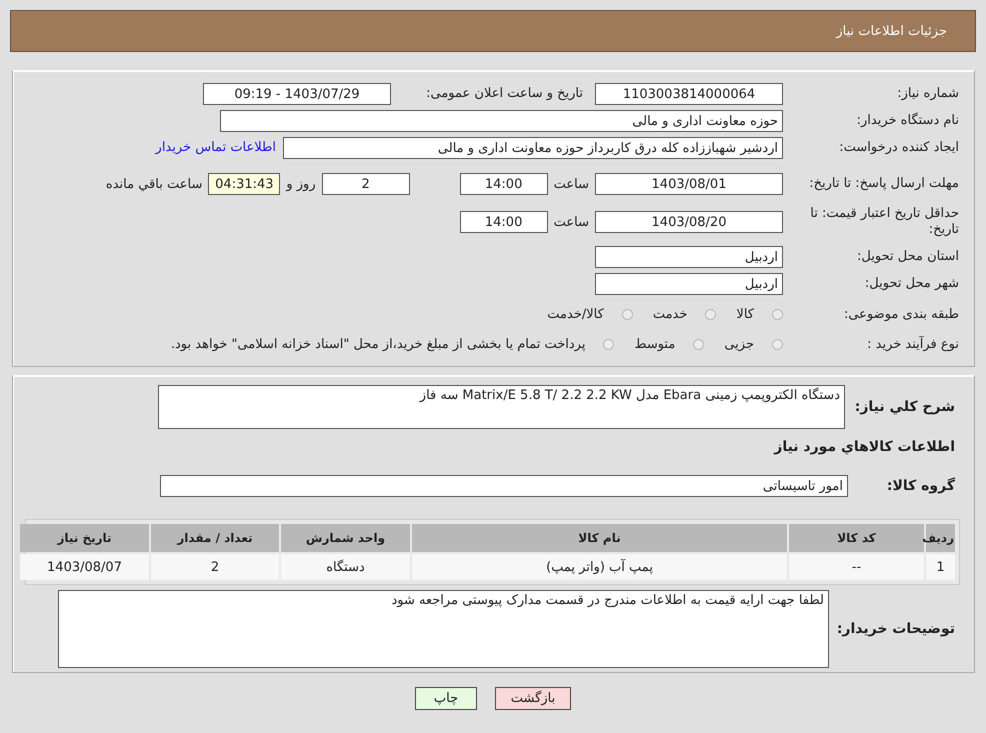  What do you see at coordinates (345, 538) in the screenshot?
I see `column-header: واحد شمارش` at bounding box center [345, 538].